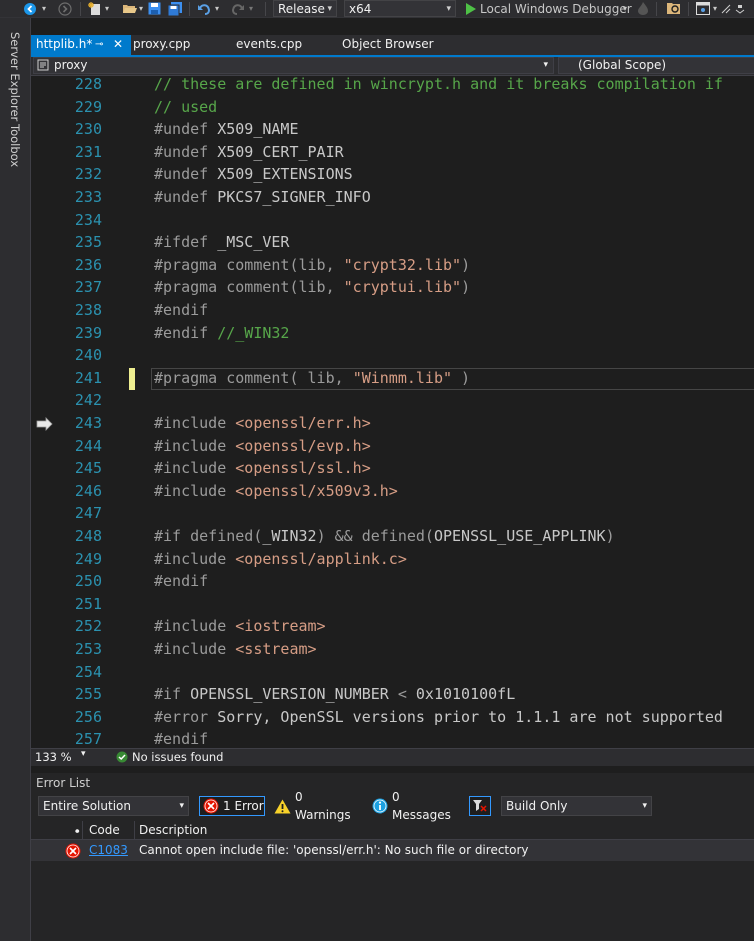 The width and height of the screenshot is (754, 941). What do you see at coordinates (63, 783) in the screenshot?
I see `panel-title: Error List` at bounding box center [63, 783].